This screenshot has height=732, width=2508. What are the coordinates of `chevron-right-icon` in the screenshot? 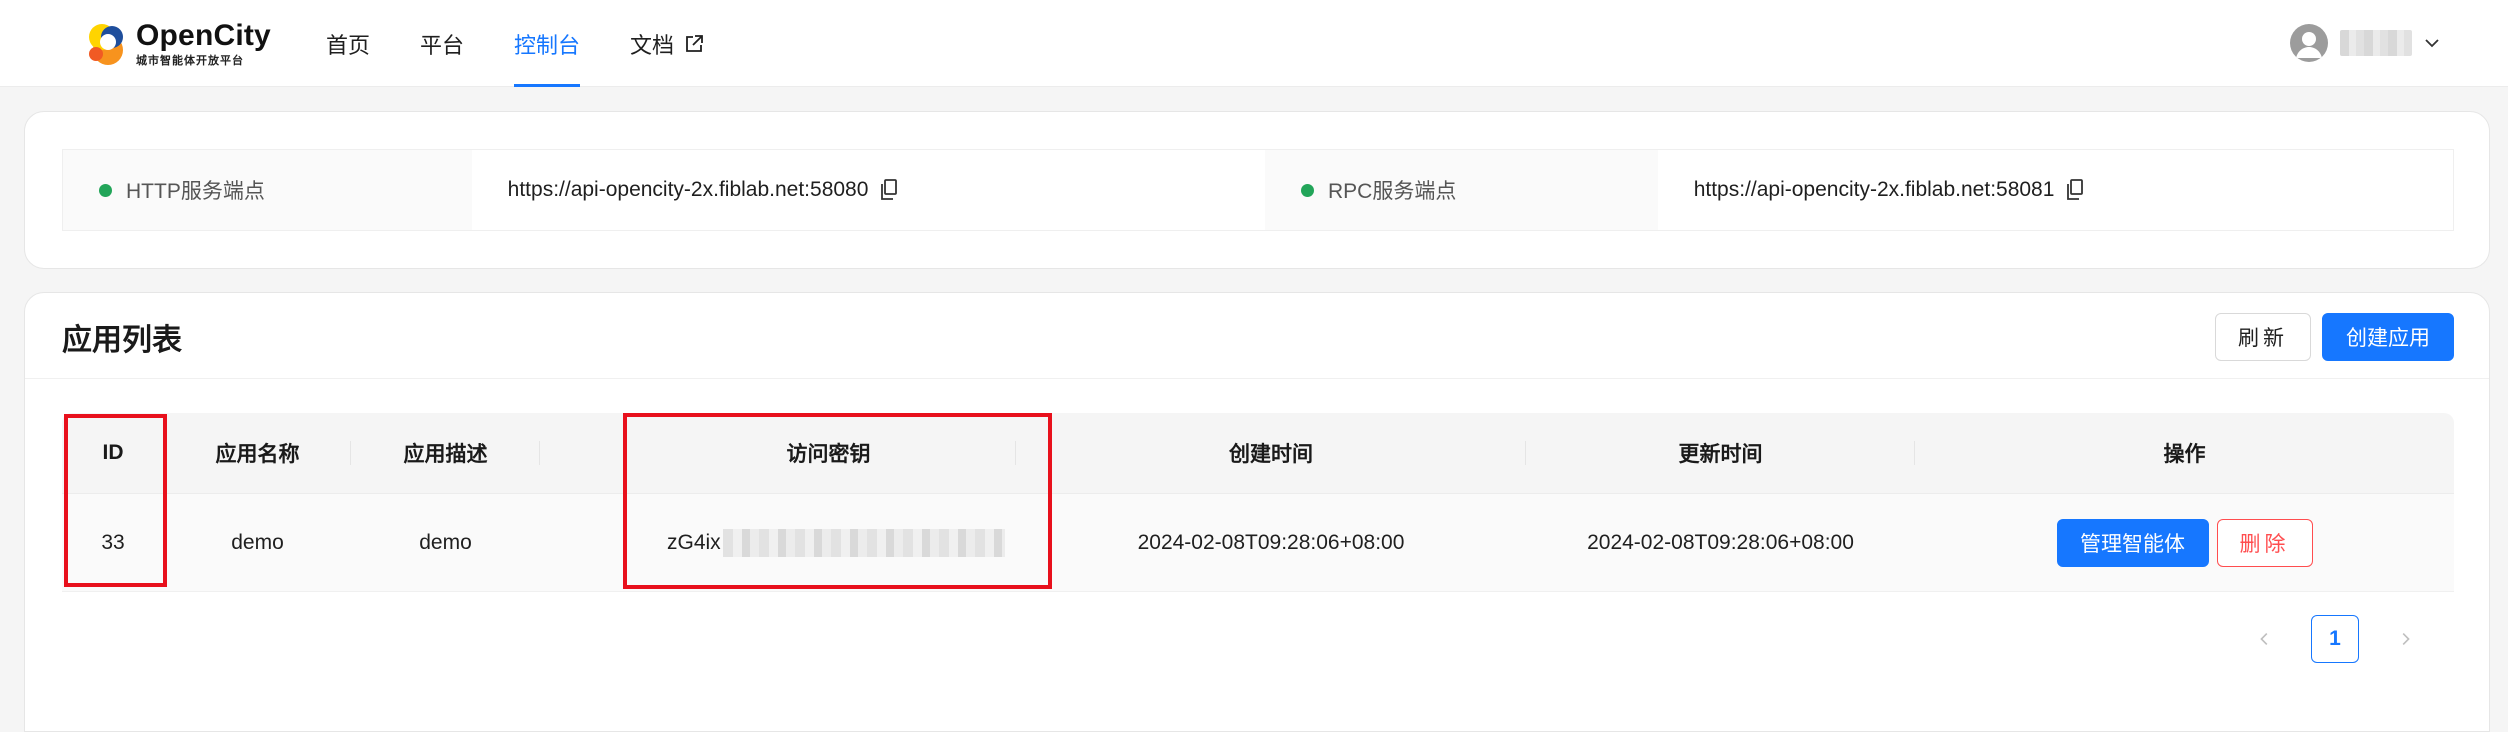 It's located at (2405, 639).